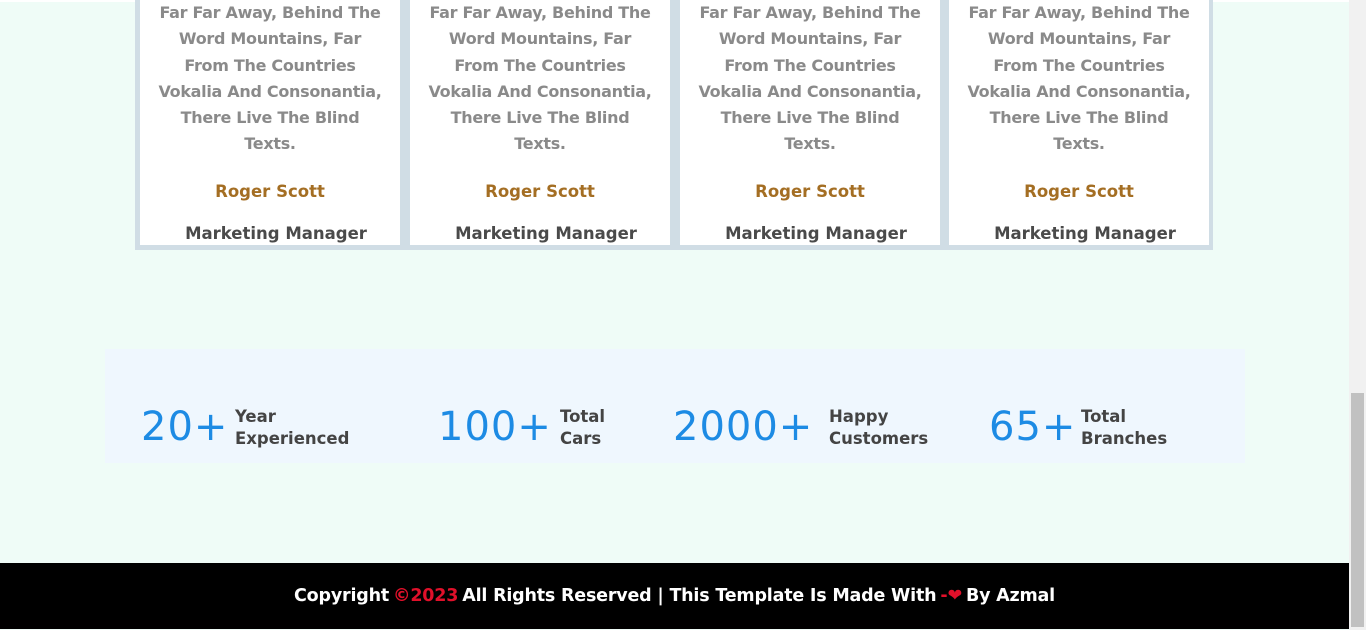  Describe the element at coordinates (859, 416) in the screenshot. I see `stat-label-line: Happy` at that location.